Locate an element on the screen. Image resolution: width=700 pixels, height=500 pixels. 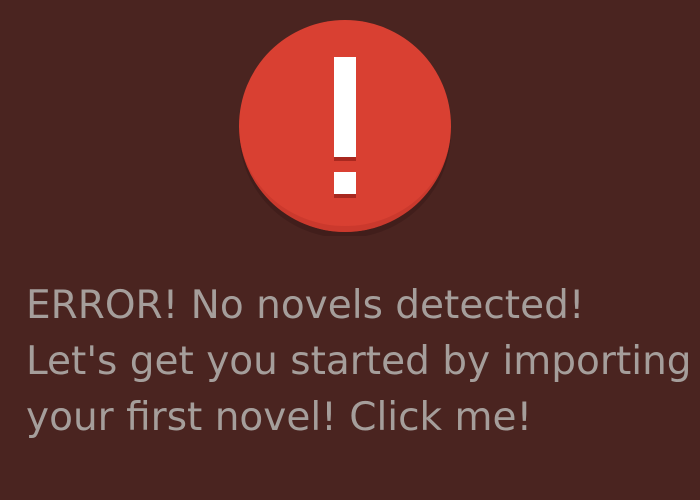
error-message-line-3: your first novel! Click me! is located at coordinates (361, 418).